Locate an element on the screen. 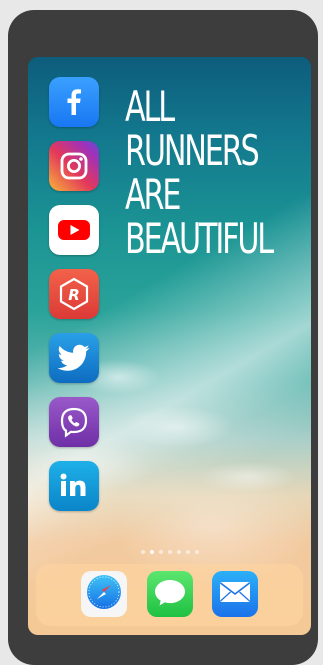  linkedin-icon is located at coordinates (74, 486).